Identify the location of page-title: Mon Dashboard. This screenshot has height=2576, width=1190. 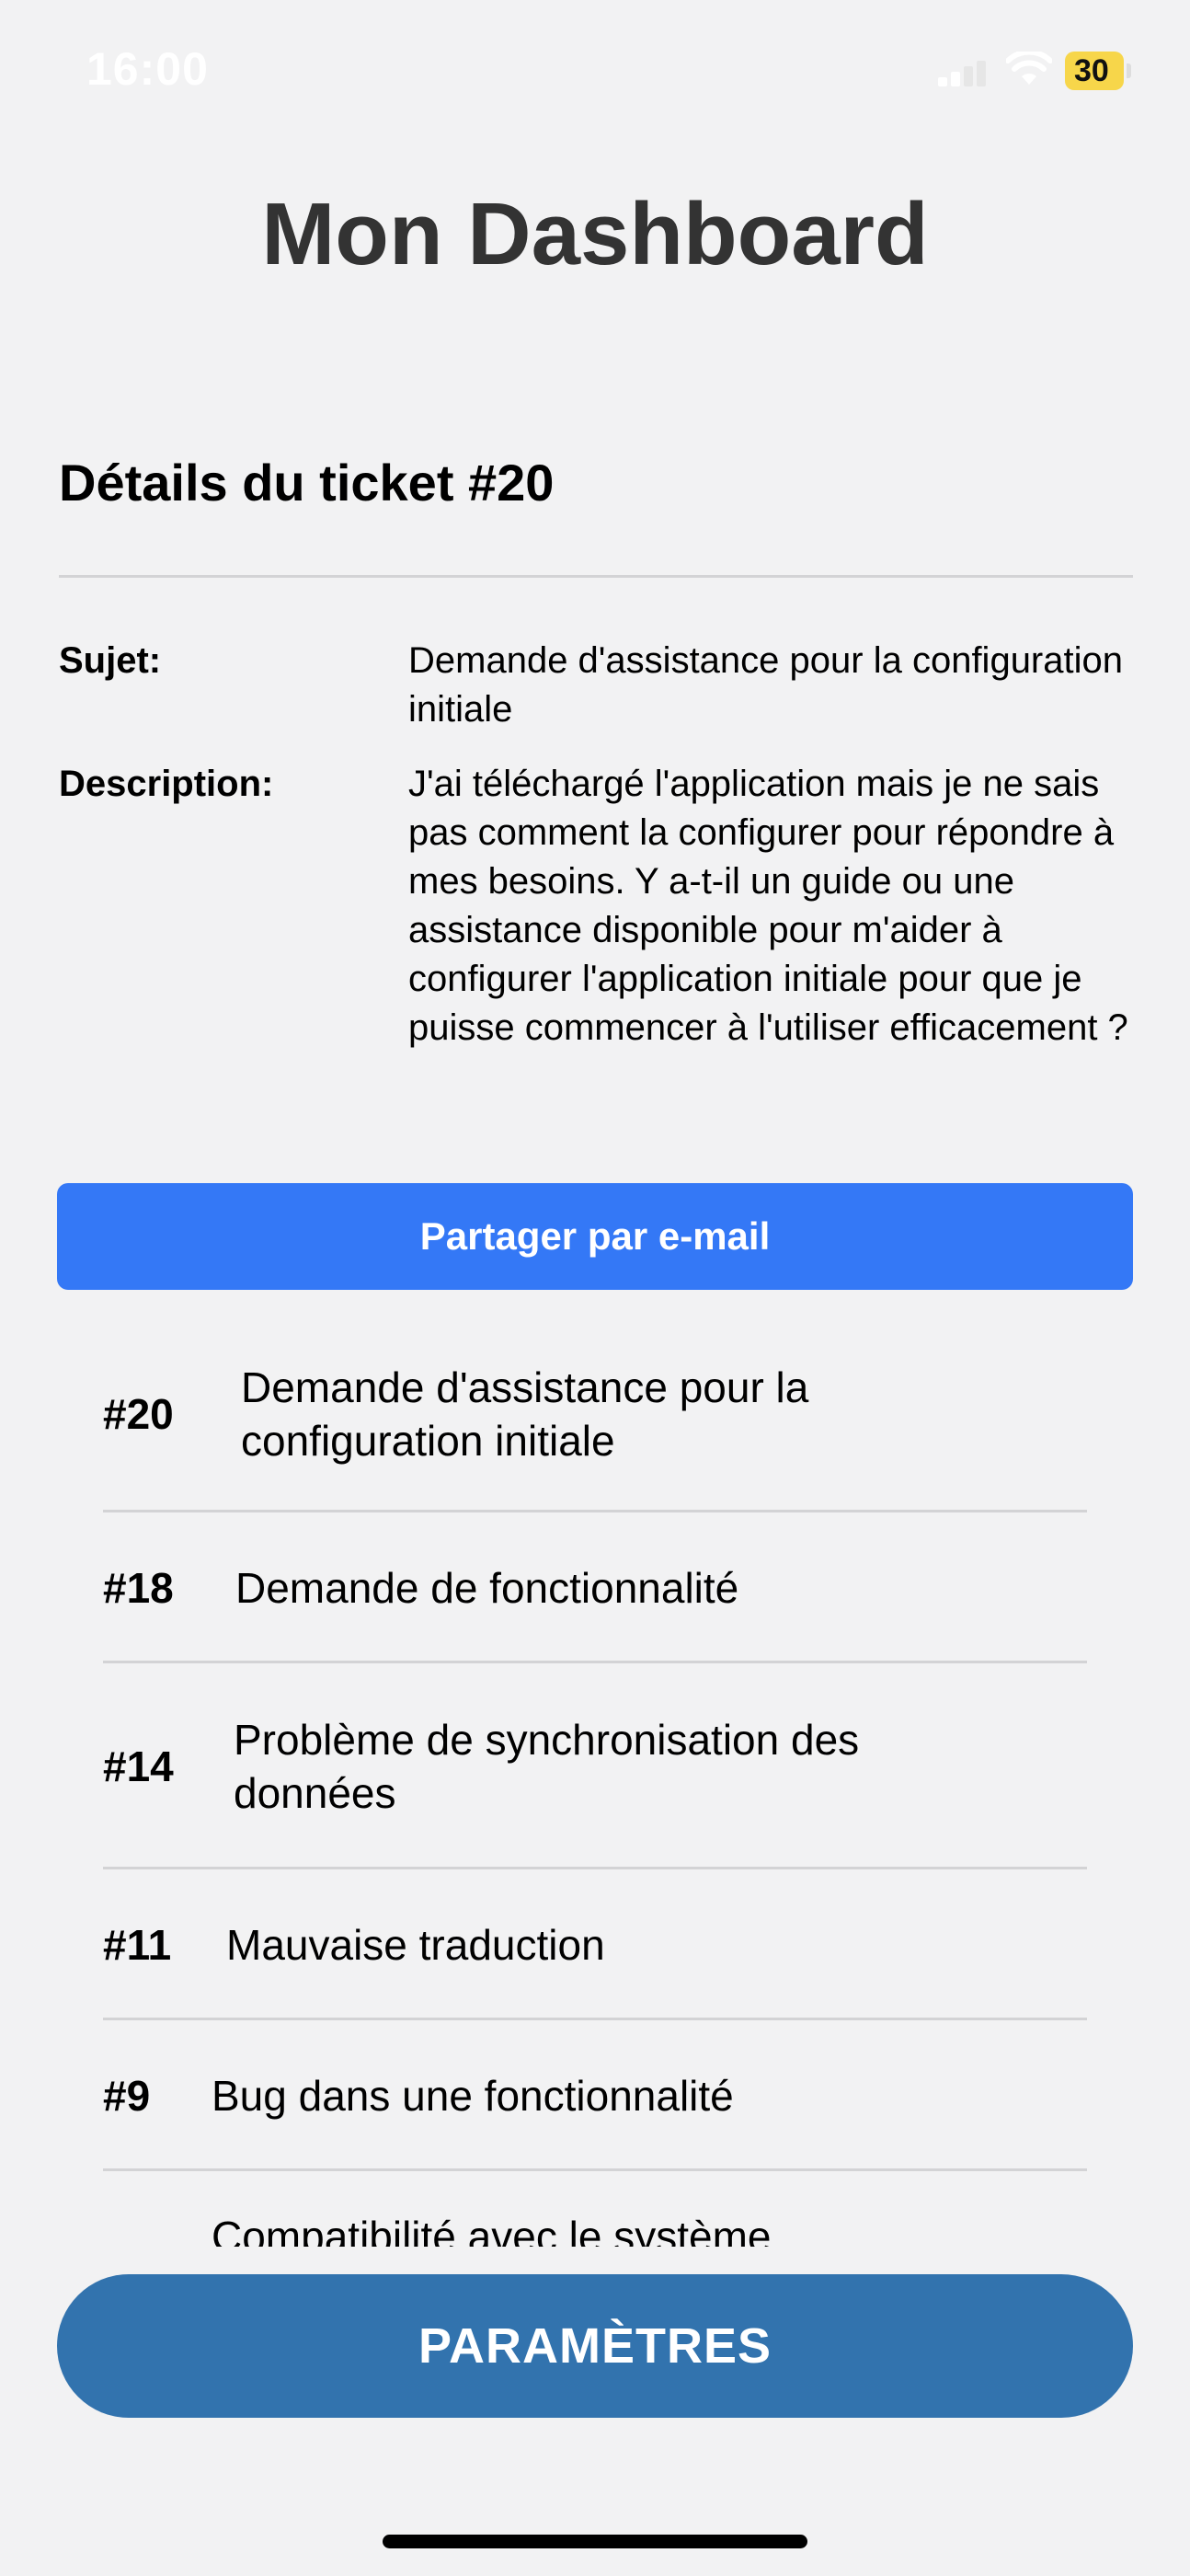
(595, 234).